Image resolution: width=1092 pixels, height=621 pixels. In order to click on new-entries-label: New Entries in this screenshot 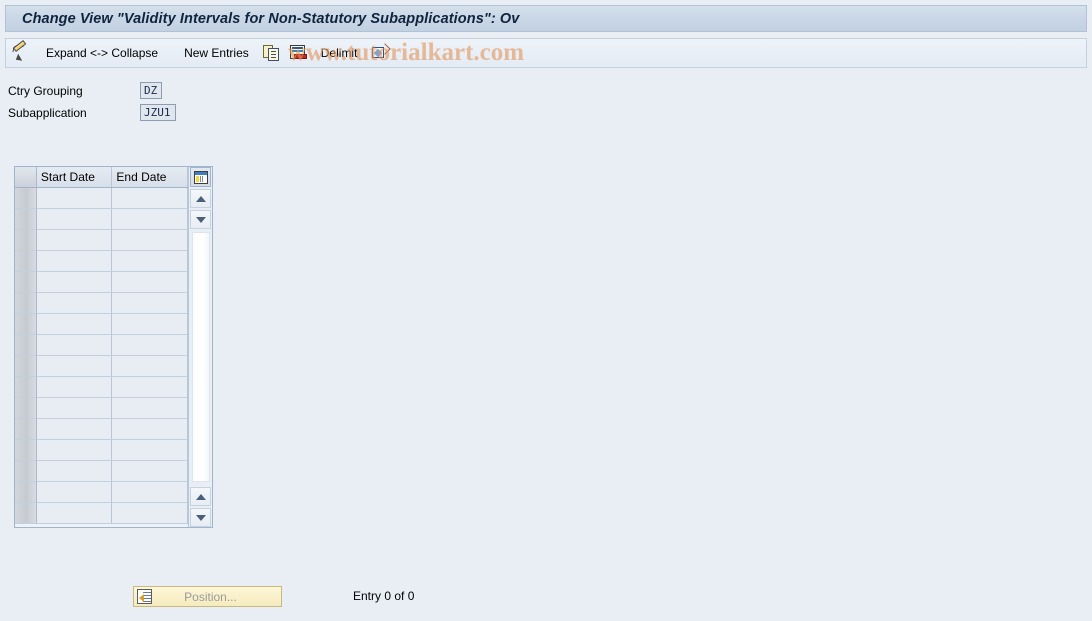, I will do `click(216, 53)`.